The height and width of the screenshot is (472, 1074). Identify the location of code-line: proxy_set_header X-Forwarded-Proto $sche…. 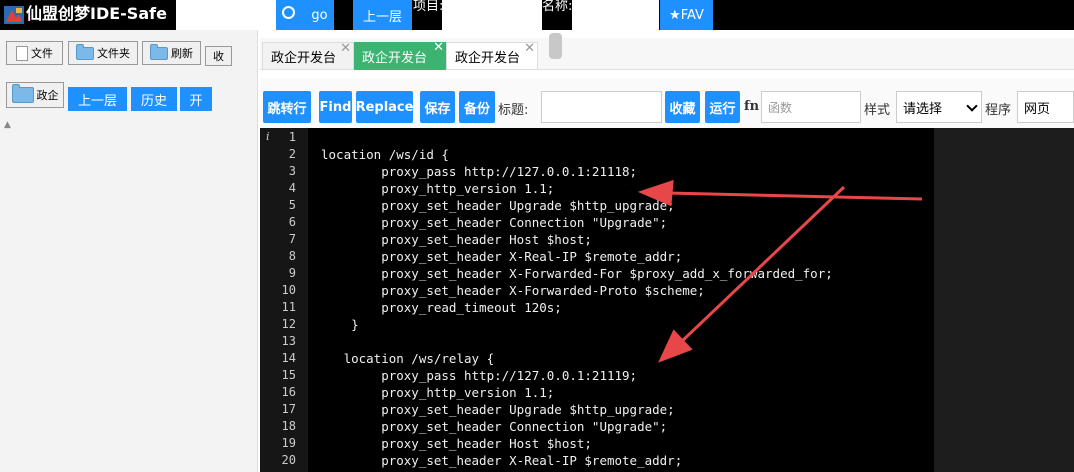
(513, 290).